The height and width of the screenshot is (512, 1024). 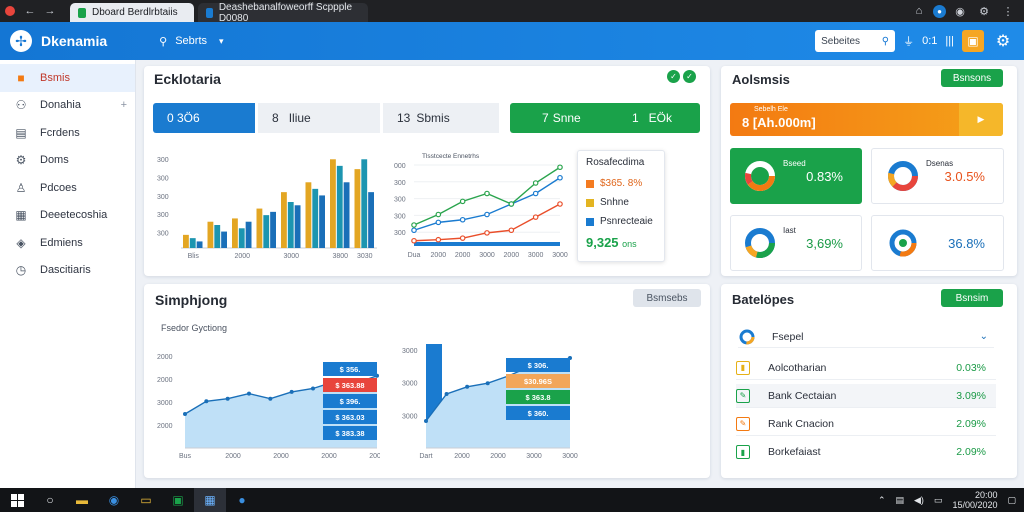 What do you see at coordinates (973, 41) in the screenshot?
I see `notification-button: ▣` at bounding box center [973, 41].